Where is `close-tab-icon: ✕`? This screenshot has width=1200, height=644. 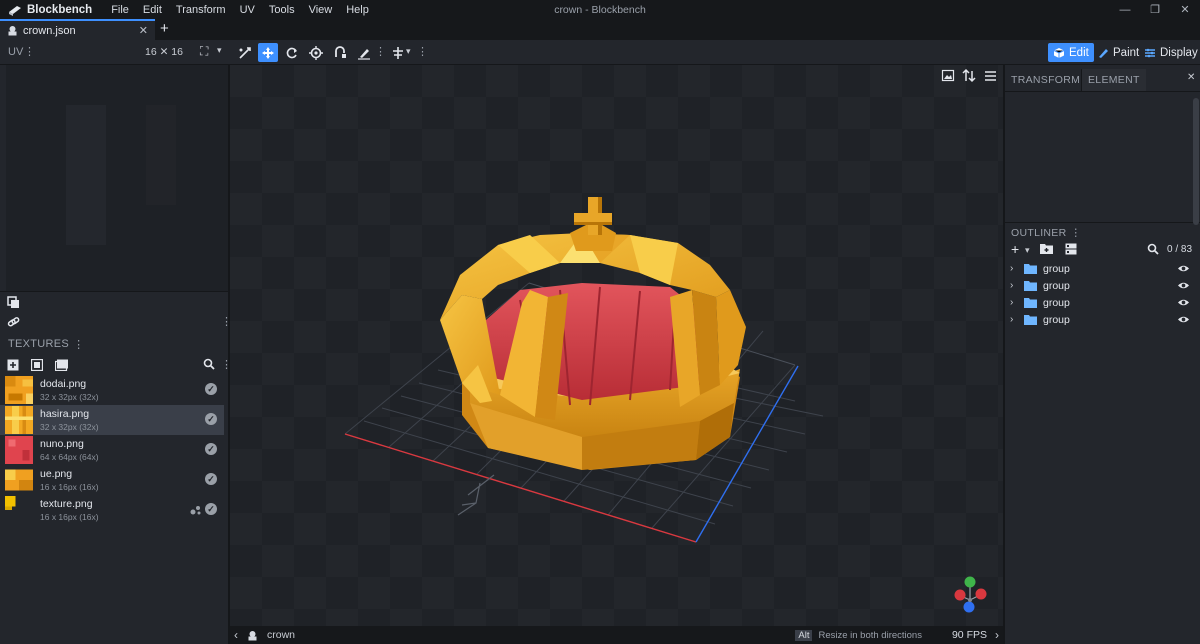
close-tab-icon: ✕ is located at coordinates (143, 30).